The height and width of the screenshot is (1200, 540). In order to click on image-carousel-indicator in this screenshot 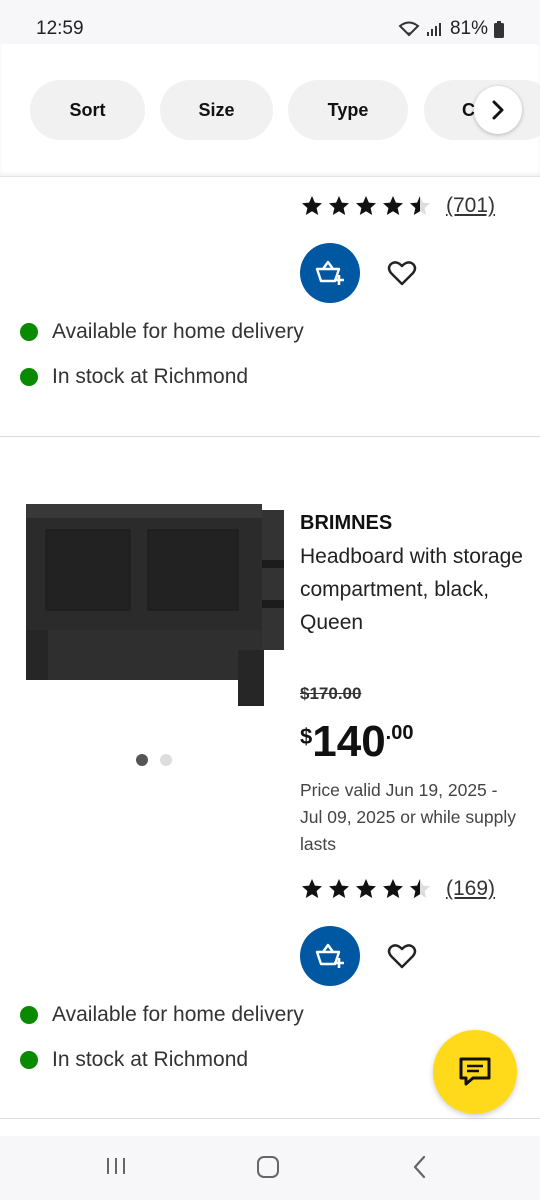, I will do `click(154, 760)`.